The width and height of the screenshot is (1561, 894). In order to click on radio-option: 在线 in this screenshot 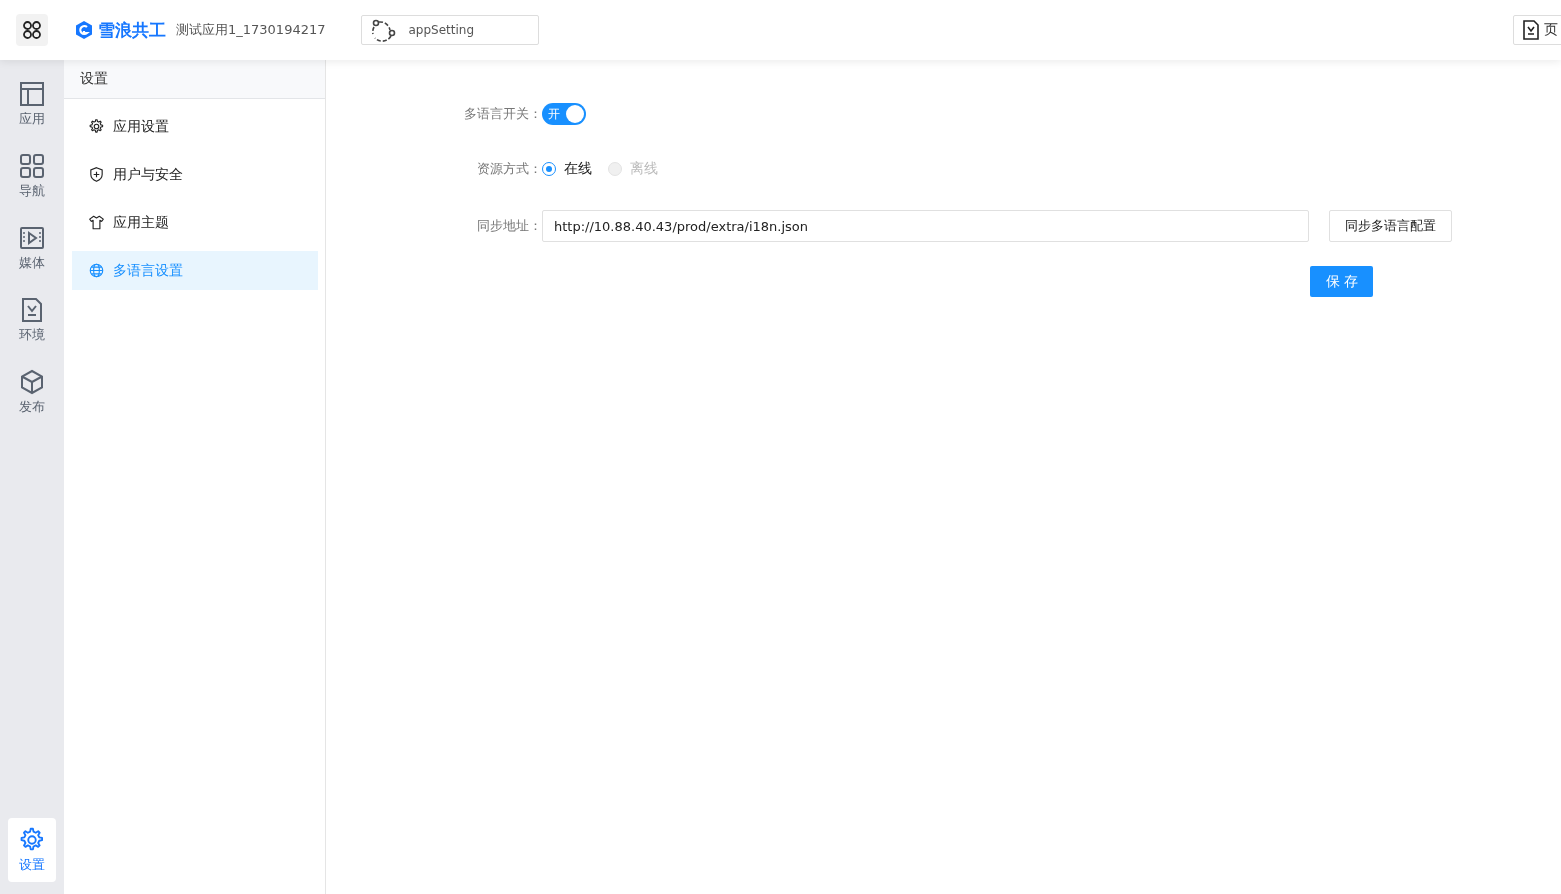, I will do `click(567, 169)`.